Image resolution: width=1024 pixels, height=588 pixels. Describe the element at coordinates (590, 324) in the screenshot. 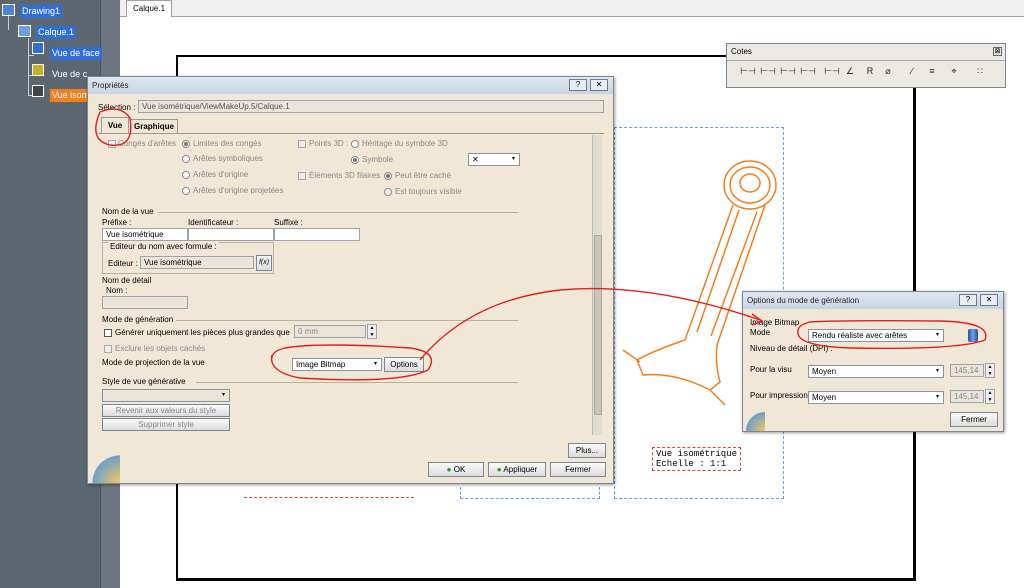

I see `annotation-arrow` at that location.